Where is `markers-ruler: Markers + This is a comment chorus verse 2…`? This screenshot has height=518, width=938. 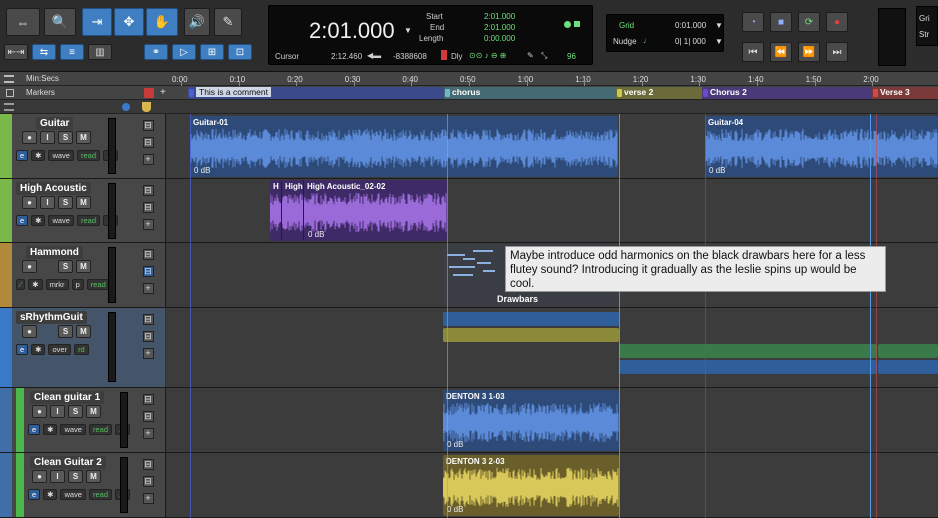 markers-ruler: Markers + This is a comment chorus verse 2… is located at coordinates (469, 93).